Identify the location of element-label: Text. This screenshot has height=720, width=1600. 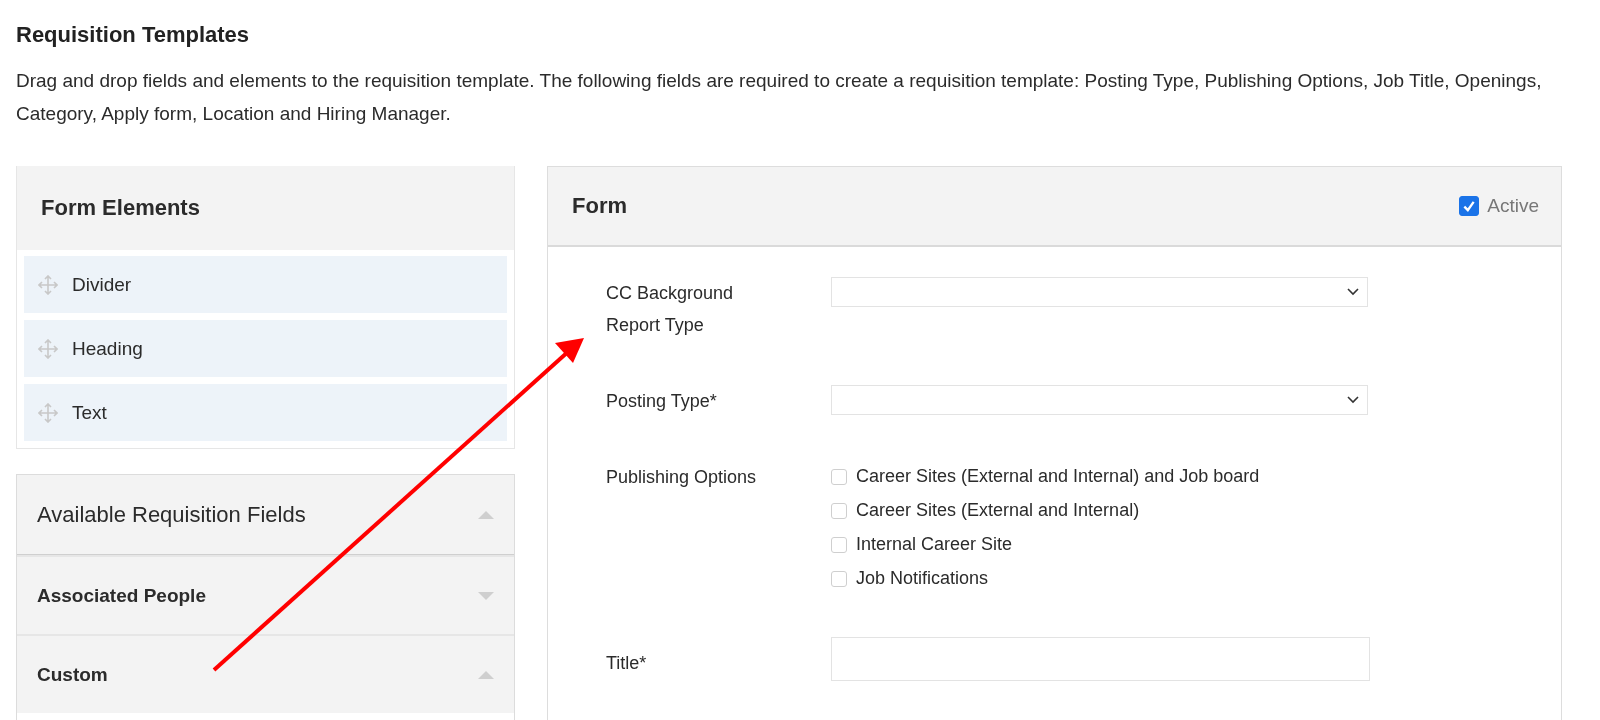
(89, 412).